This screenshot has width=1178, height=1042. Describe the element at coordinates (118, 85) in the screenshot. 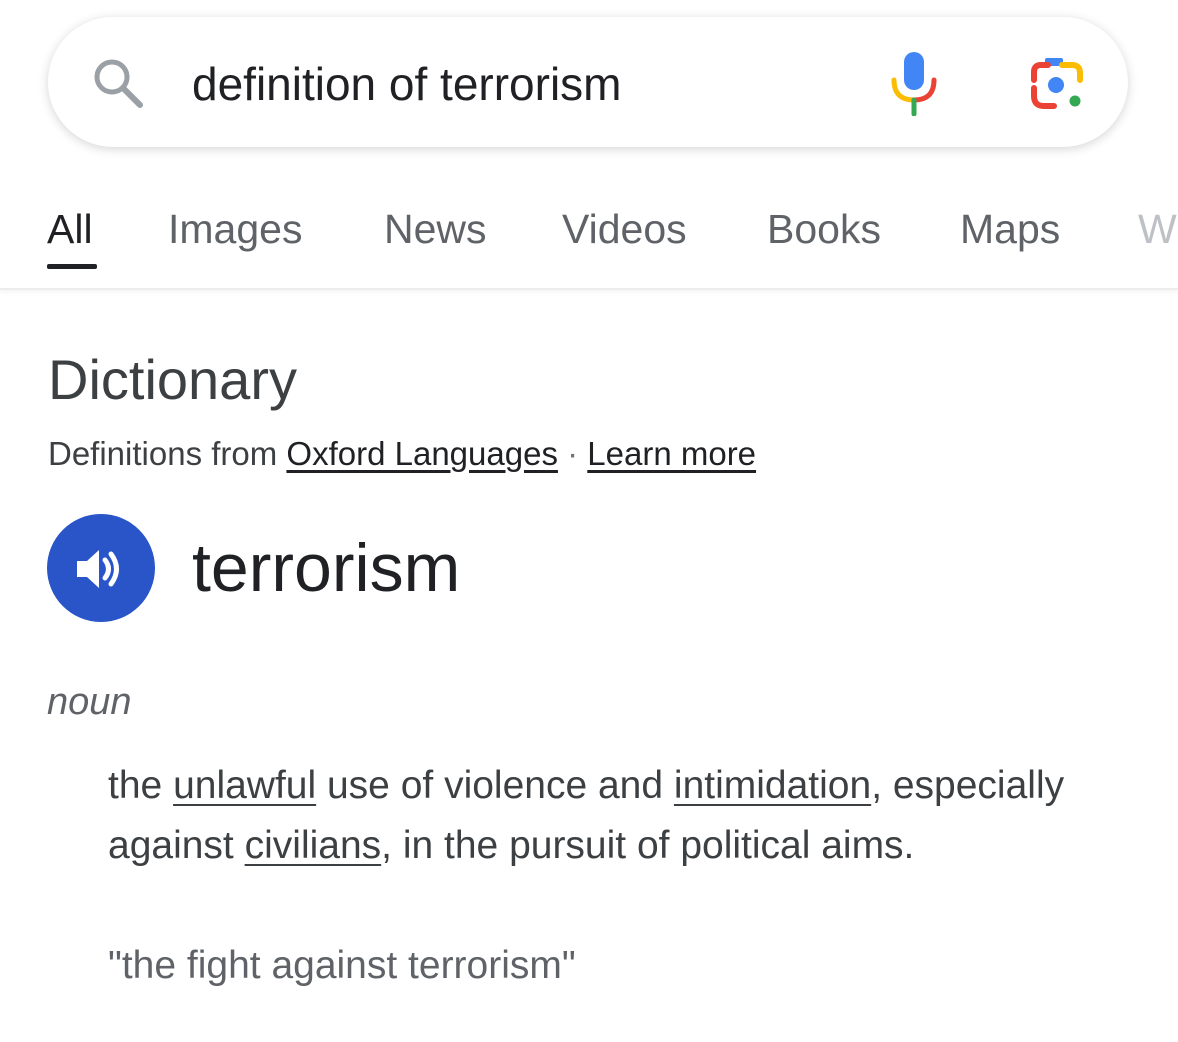

I see `search-icon` at that location.